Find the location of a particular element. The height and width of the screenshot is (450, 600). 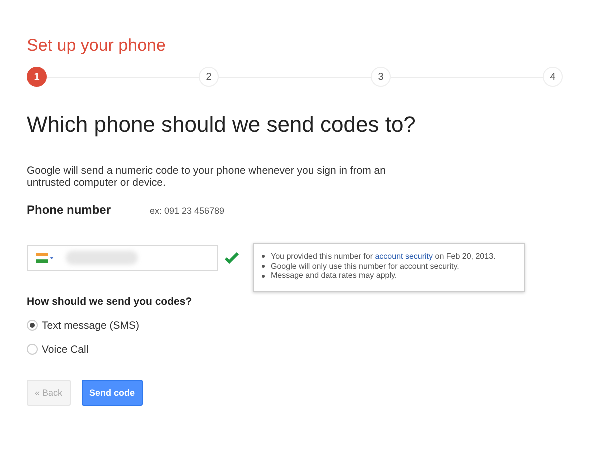

heading: Which phone should we send codes to? is located at coordinates (222, 125).